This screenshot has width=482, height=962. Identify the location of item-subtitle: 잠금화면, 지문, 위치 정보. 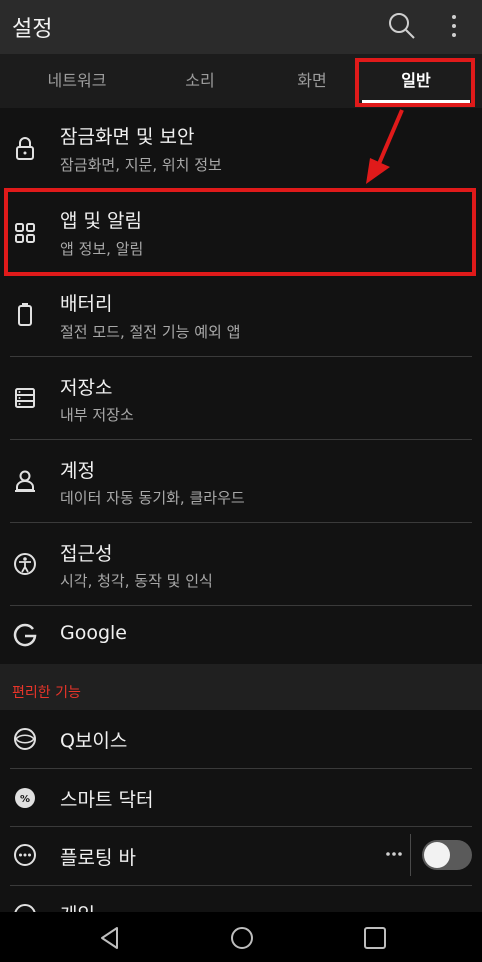
(141, 165).